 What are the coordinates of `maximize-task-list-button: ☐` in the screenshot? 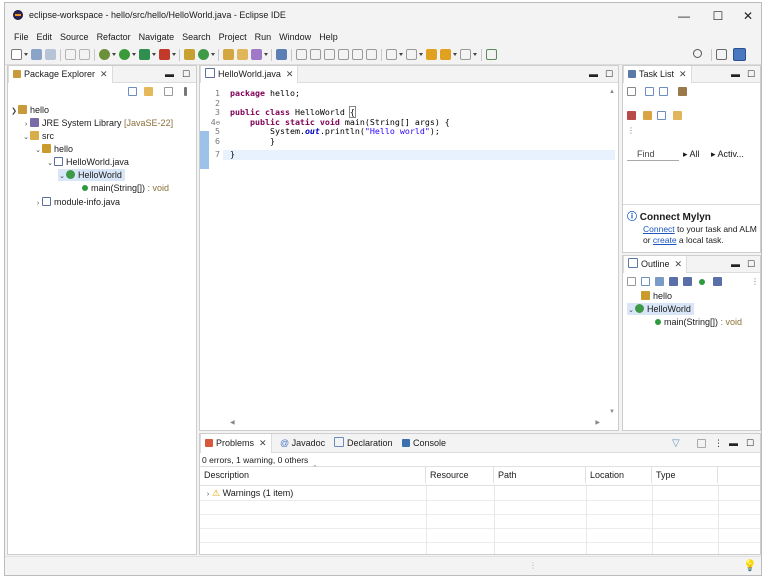 It's located at (751, 74).